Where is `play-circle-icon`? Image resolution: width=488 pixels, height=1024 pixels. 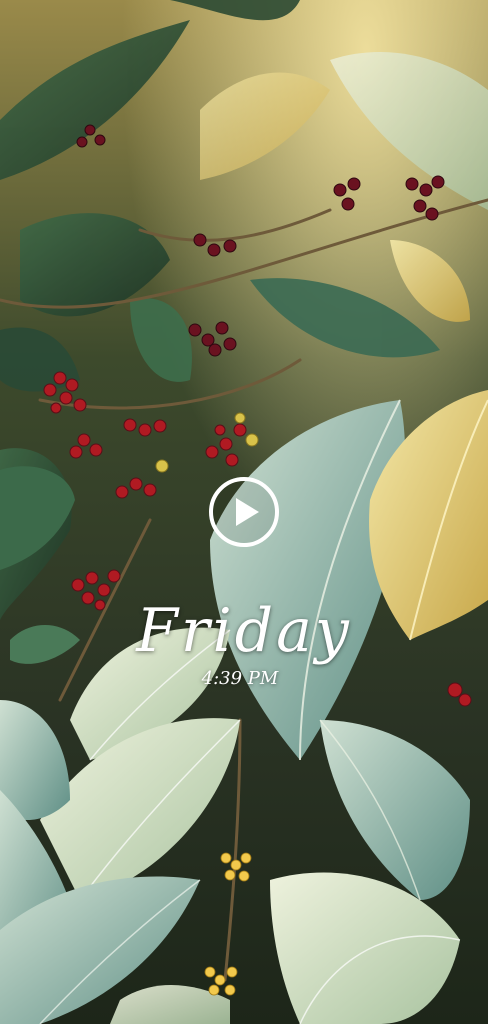 play-circle-icon is located at coordinates (244, 512).